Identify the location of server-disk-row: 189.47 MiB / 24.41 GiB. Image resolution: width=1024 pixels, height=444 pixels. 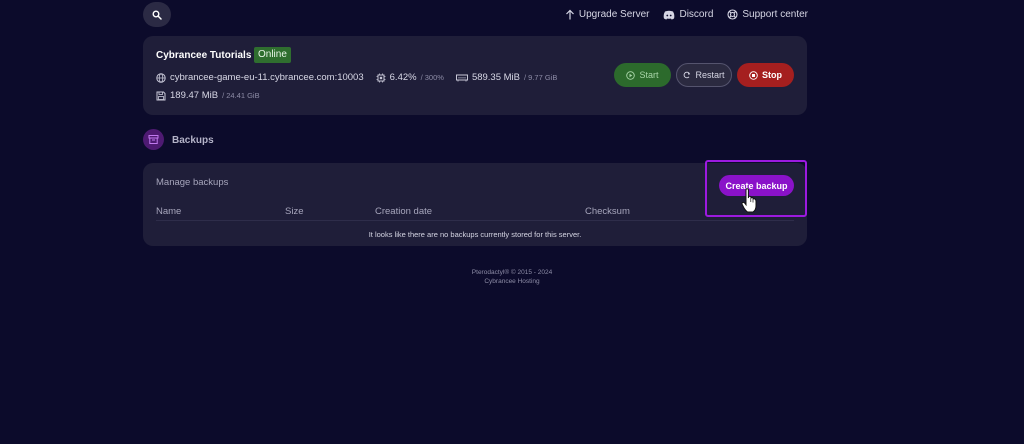
(214, 95).